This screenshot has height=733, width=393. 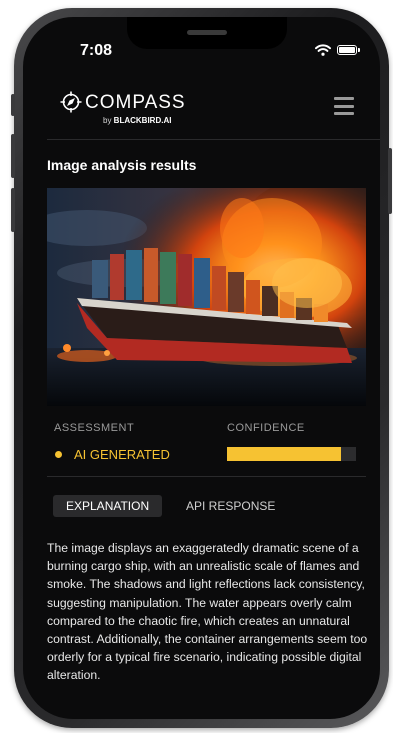 What do you see at coordinates (135, 102) in the screenshot?
I see `brand-name: COMPASS` at bounding box center [135, 102].